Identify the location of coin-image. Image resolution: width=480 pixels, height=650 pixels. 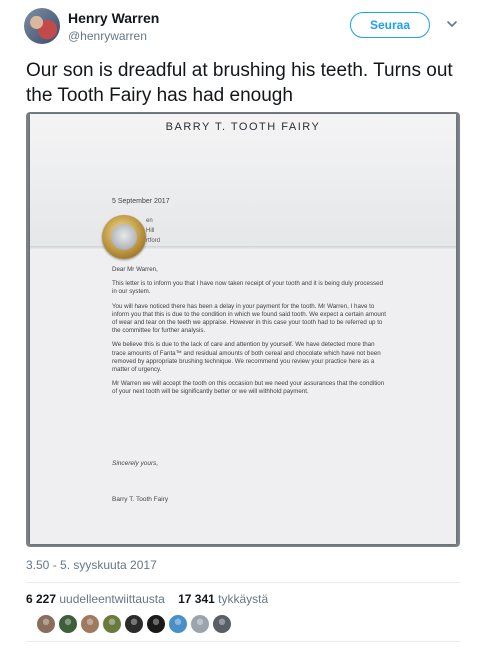
(124, 237).